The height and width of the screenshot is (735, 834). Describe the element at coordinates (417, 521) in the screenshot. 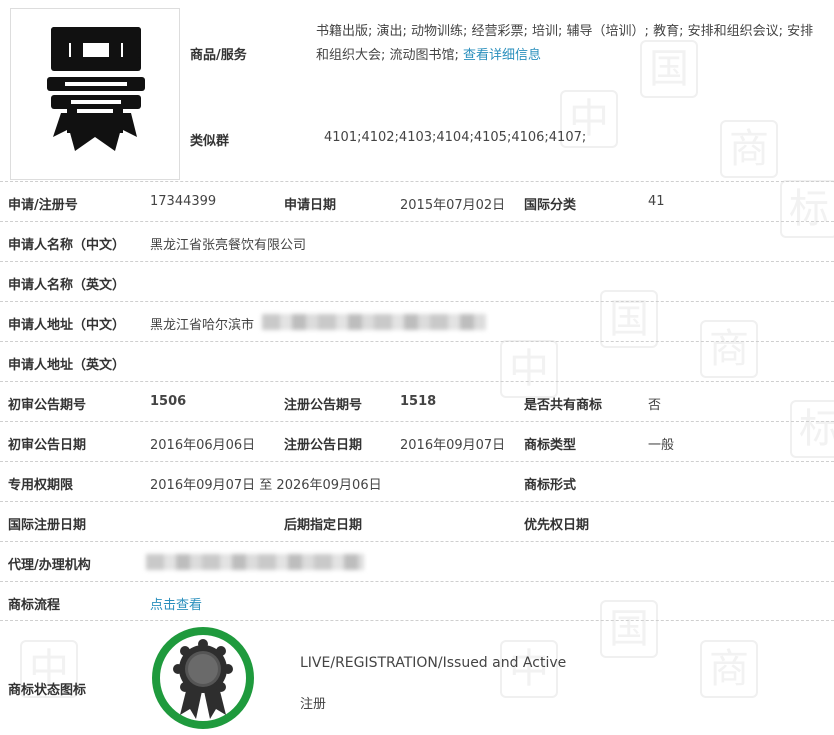

I see `row-dates: 国际注册日期 后期指定日期 优先权日期` at that location.